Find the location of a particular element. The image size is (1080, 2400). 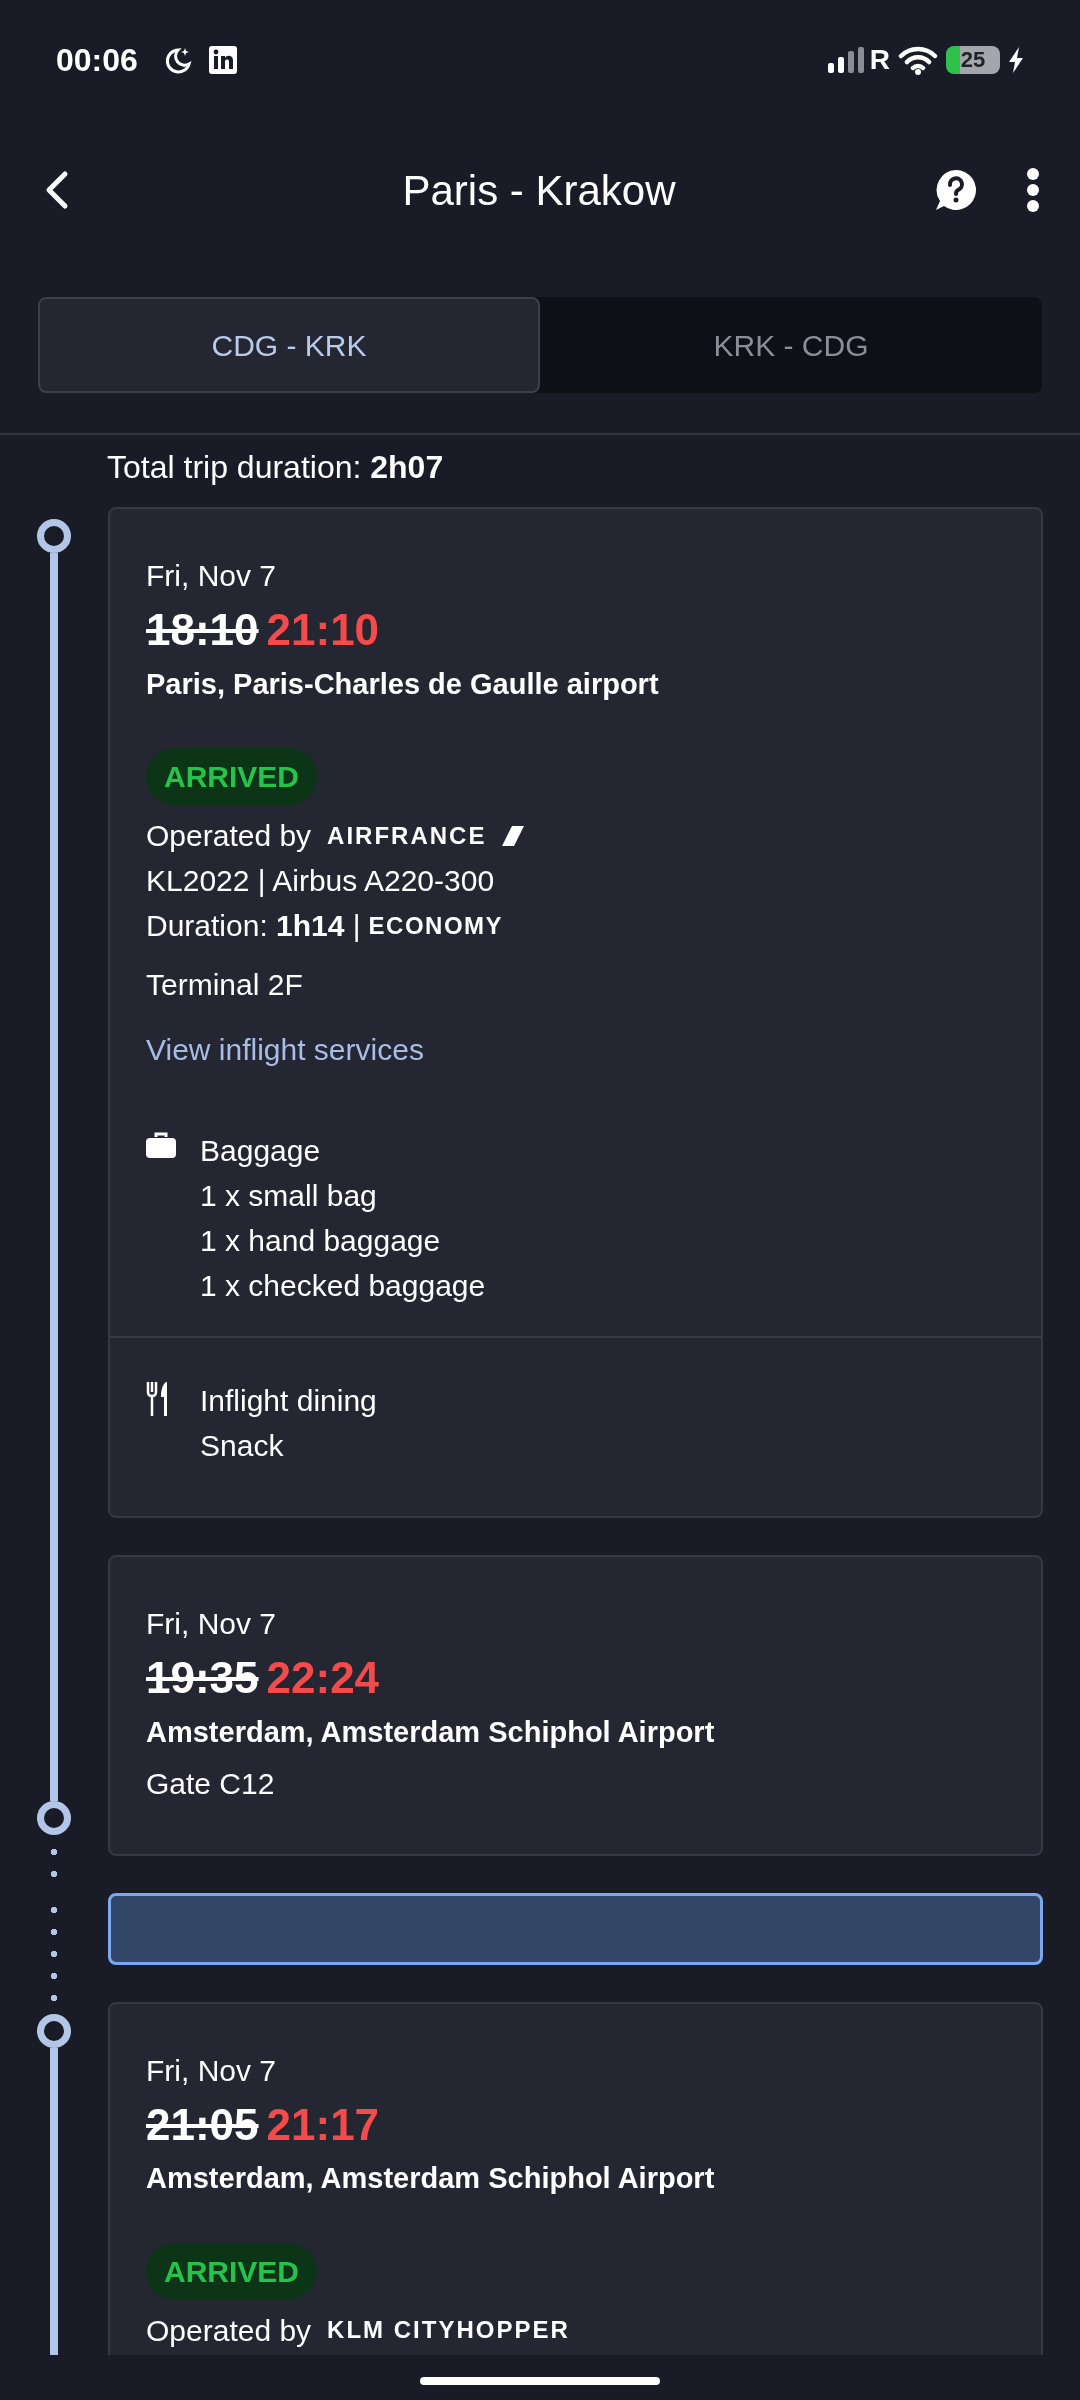

section-title: Inflight dining is located at coordinates (288, 1401).